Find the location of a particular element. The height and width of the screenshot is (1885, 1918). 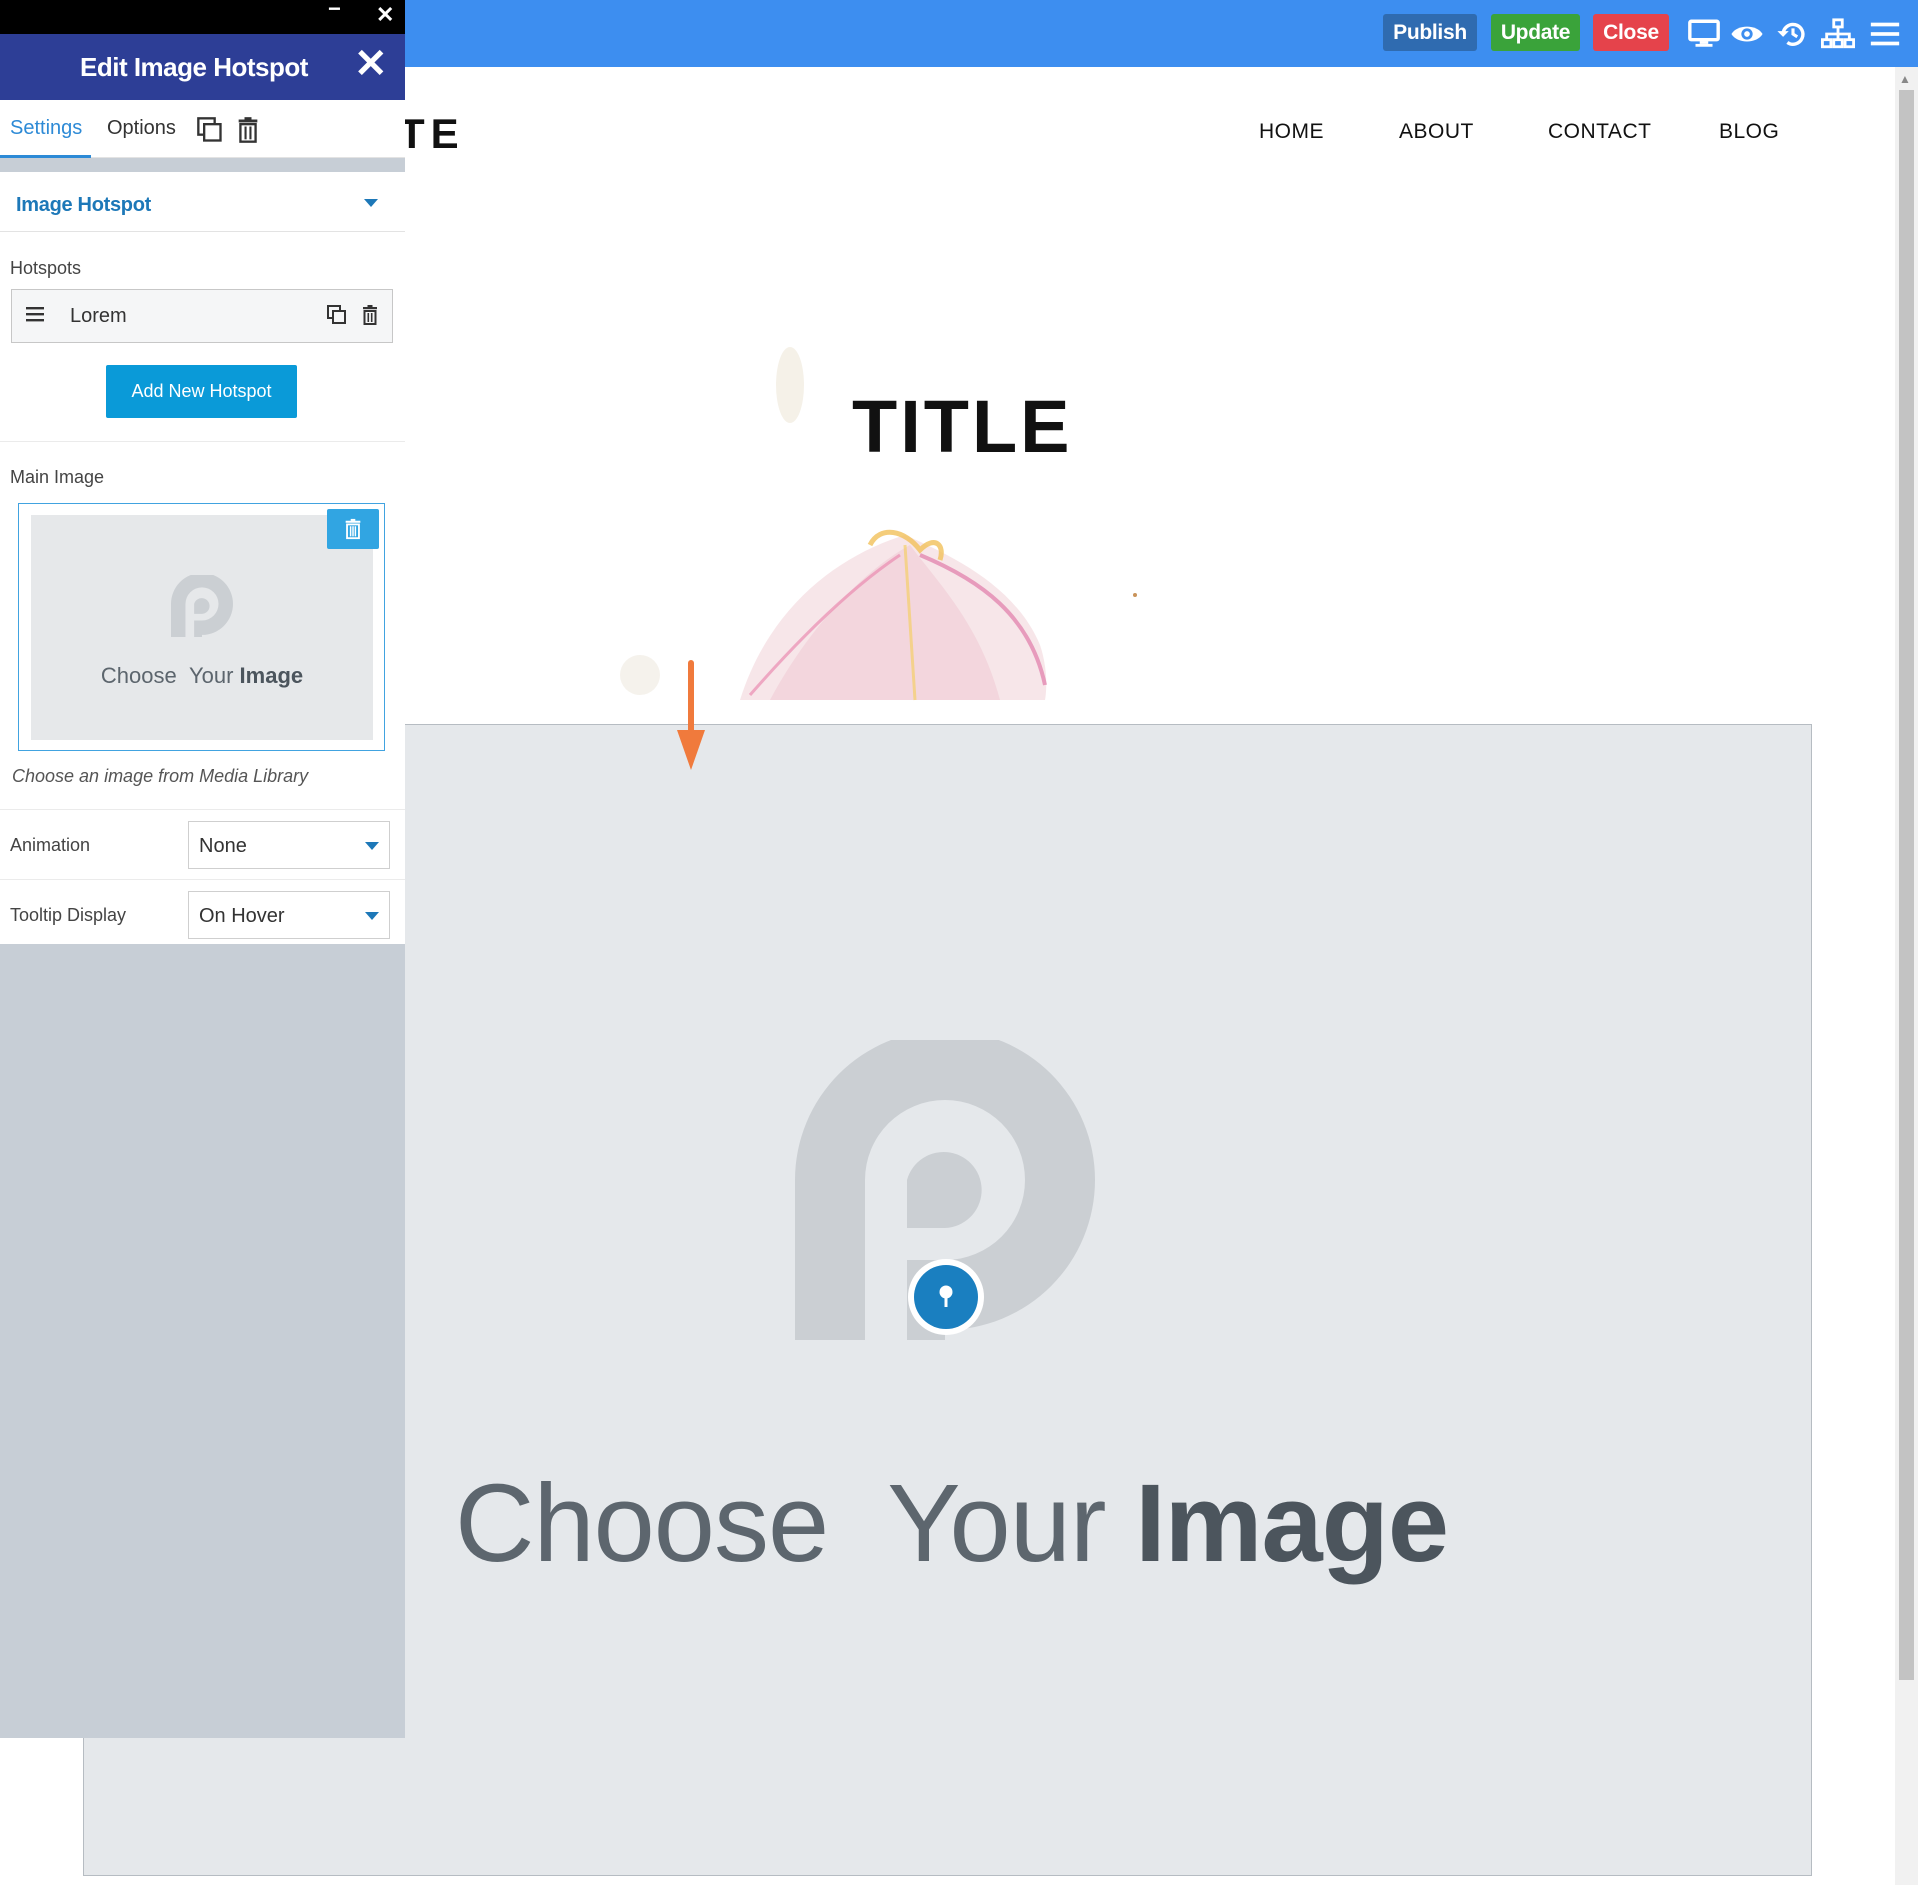

nav-about: ABOUT is located at coordinates (1436, 132).